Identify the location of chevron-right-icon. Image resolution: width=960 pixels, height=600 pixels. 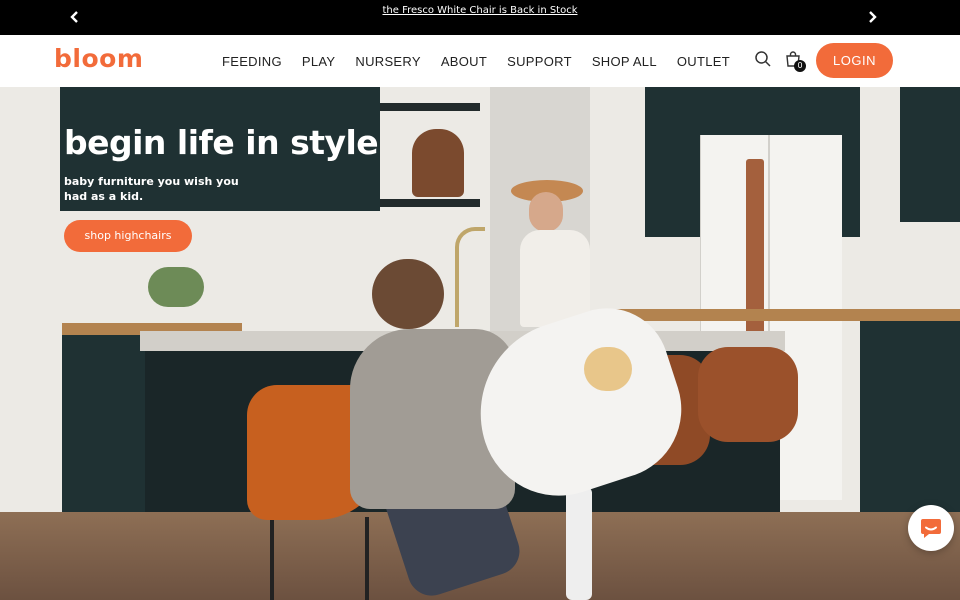
(873, 17).